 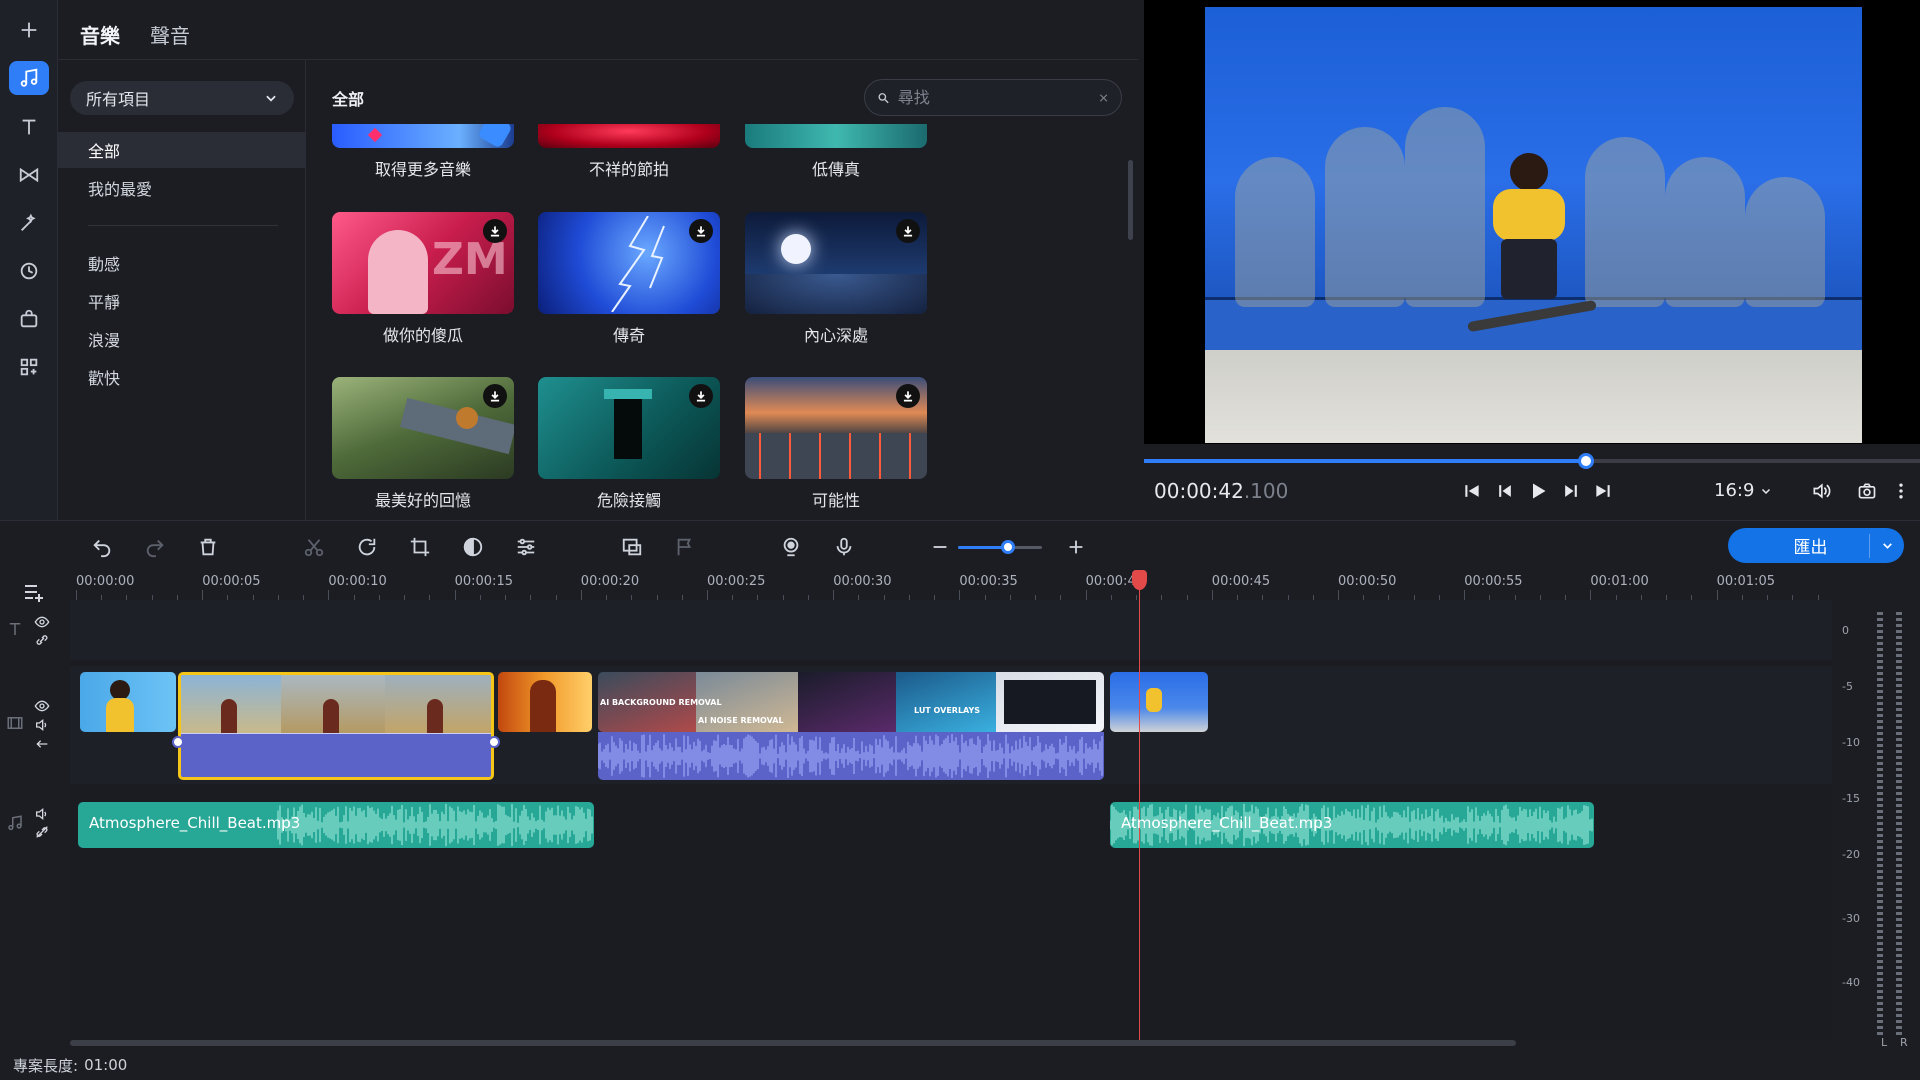 I want to click on skip-to-start-button, so click(x=1472, y=491).